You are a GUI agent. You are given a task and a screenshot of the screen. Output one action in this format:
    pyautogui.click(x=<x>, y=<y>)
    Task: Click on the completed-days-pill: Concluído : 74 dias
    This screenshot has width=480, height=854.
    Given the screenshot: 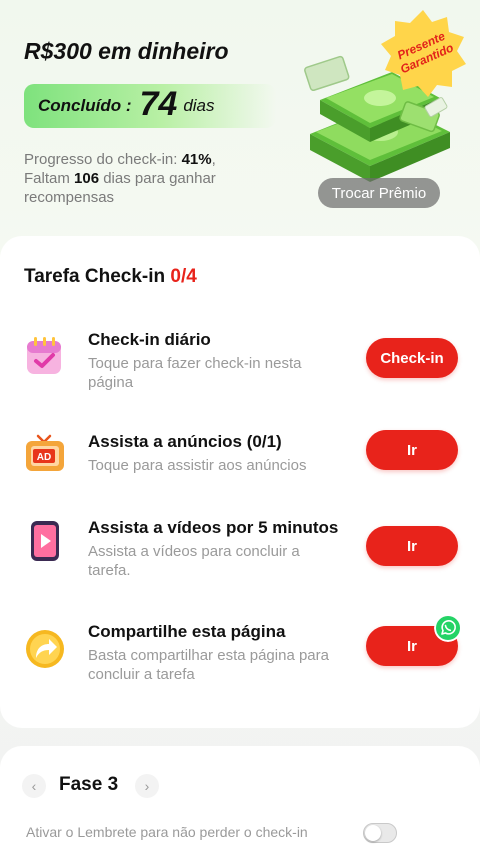 What is the action you would take?
    pyautogui.click(x=150, y=106)
    